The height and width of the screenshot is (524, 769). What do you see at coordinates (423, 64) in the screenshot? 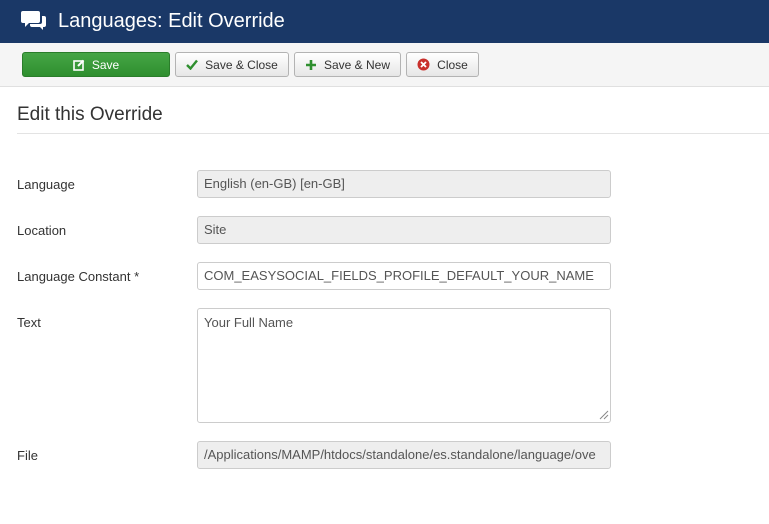
I see `cancel-circle-icon` at bounding box center [423, 64].